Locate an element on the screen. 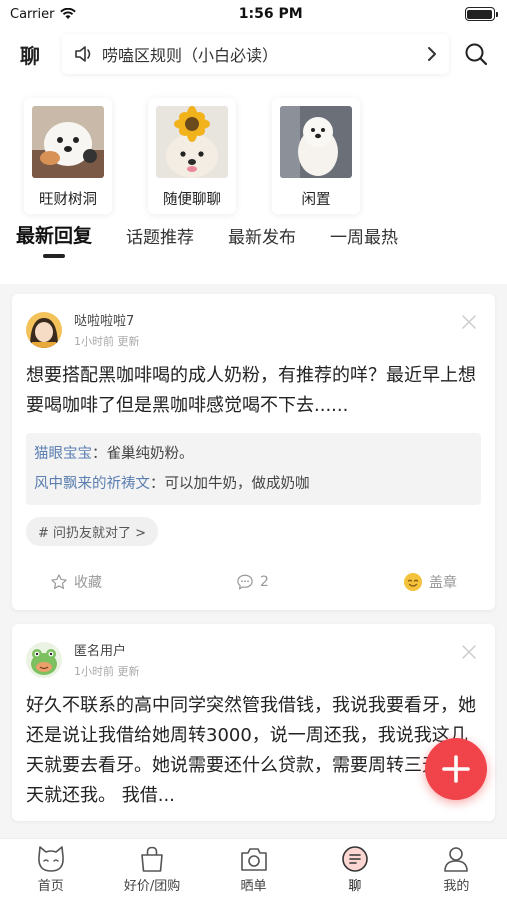 This screenshot has width=507, height=900. author-info: 匿名用户 1小时前 更新 is located at coordinates (107, 659).